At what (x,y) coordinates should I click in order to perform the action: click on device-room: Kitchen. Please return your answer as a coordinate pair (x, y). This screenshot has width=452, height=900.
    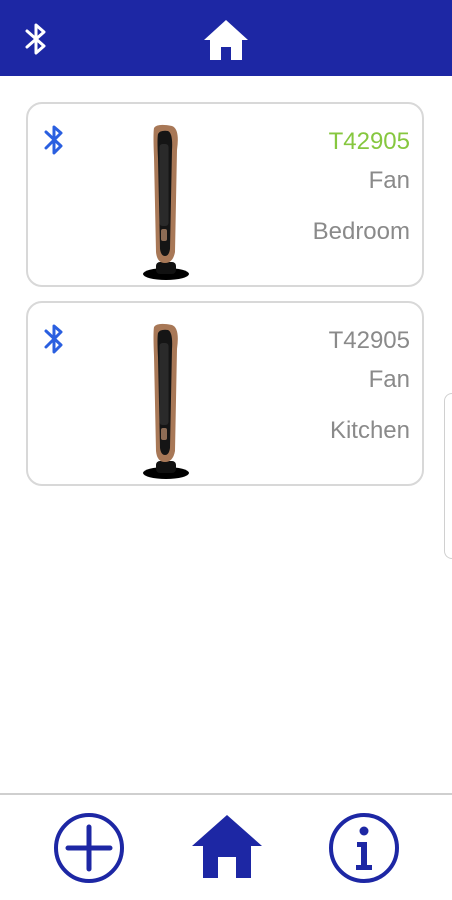
    Looking at the image, I should click on (369, 430).